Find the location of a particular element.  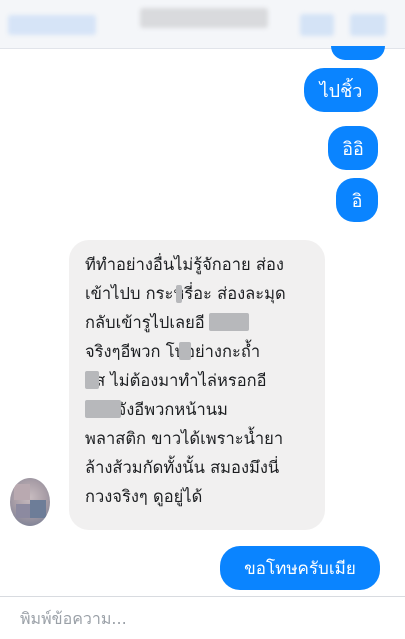

message-text: อิอิ is located at coordinates (353, 149).